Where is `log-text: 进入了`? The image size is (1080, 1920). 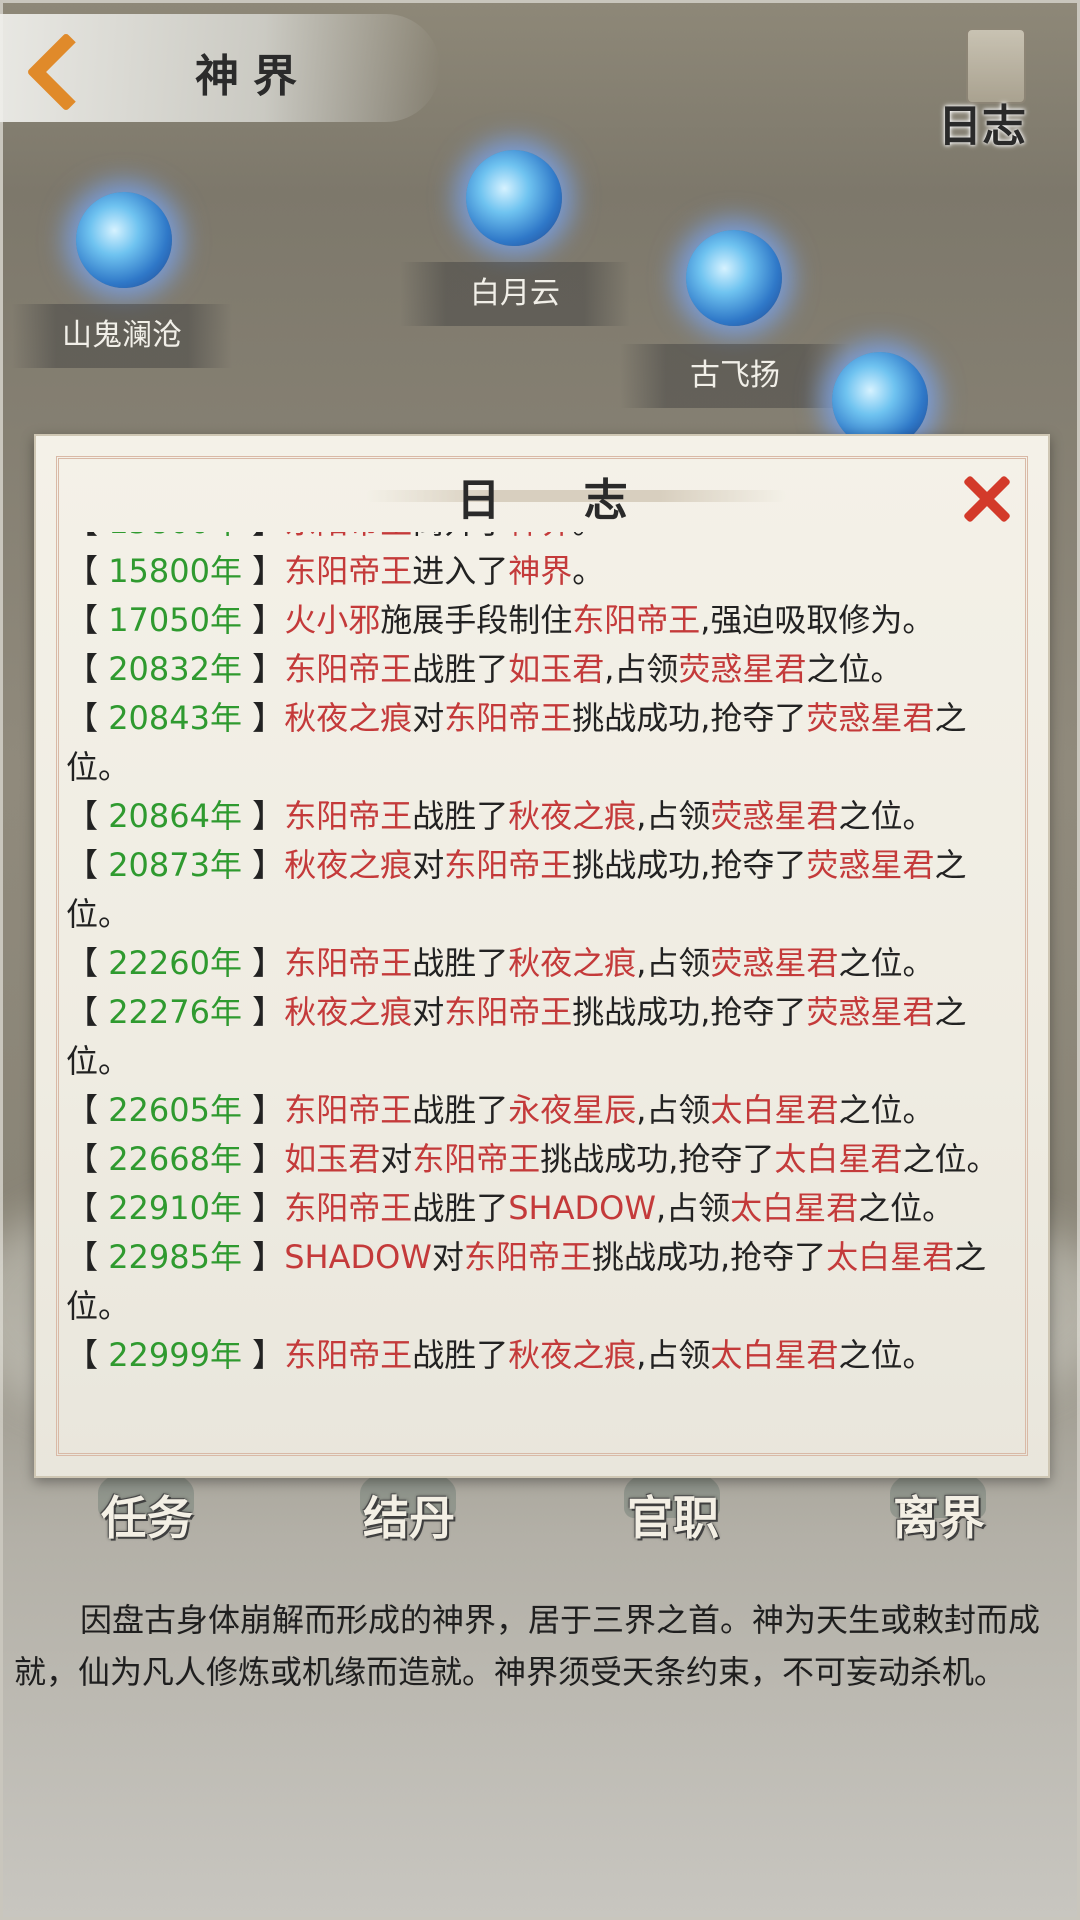
log-text: 进入了 is located at coordinates (460, 571).